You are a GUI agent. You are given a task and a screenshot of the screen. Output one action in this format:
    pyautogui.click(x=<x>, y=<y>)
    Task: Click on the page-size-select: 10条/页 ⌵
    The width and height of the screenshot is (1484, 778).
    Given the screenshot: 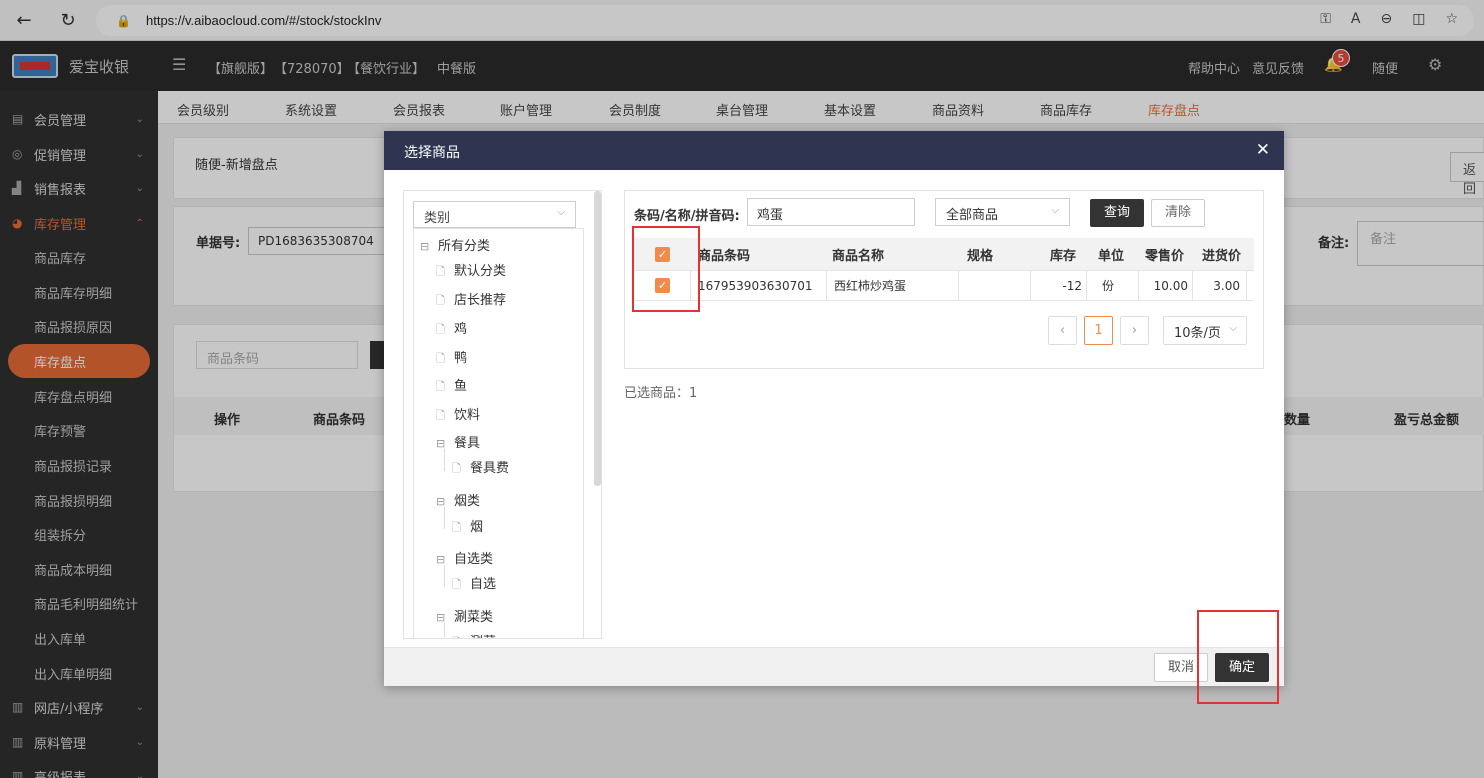 What is the action you would take?
    pyautogui.click(x=1205, y=330)
    